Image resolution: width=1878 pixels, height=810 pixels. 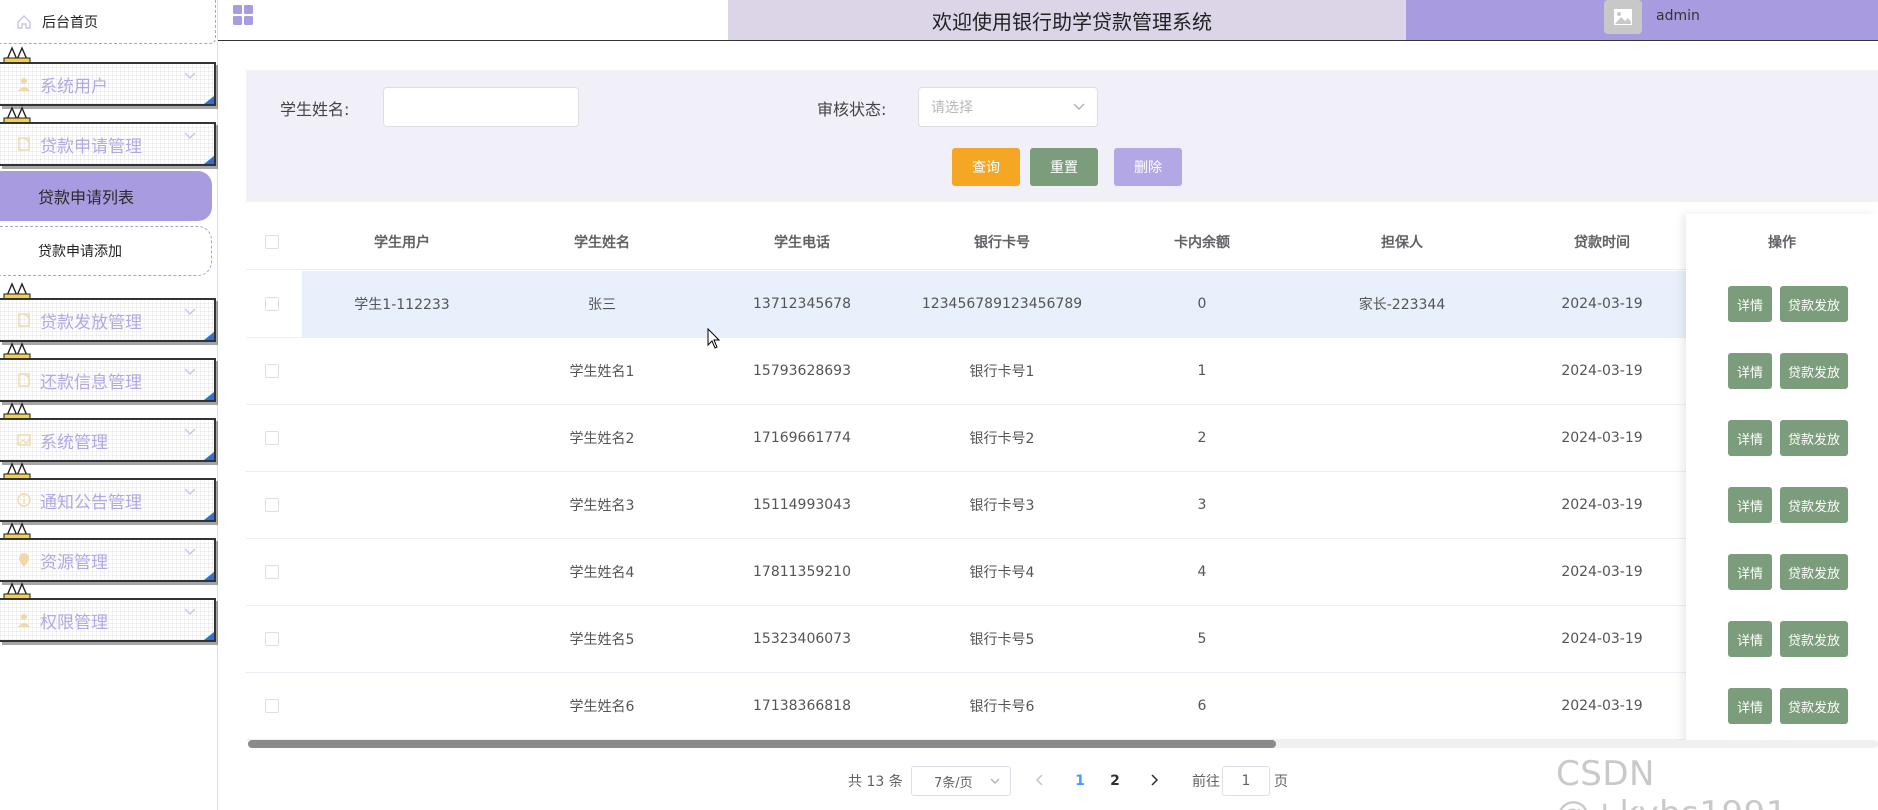 I want to click on sidebar-menu-item: 系统用户, so click(x=108, y=84).